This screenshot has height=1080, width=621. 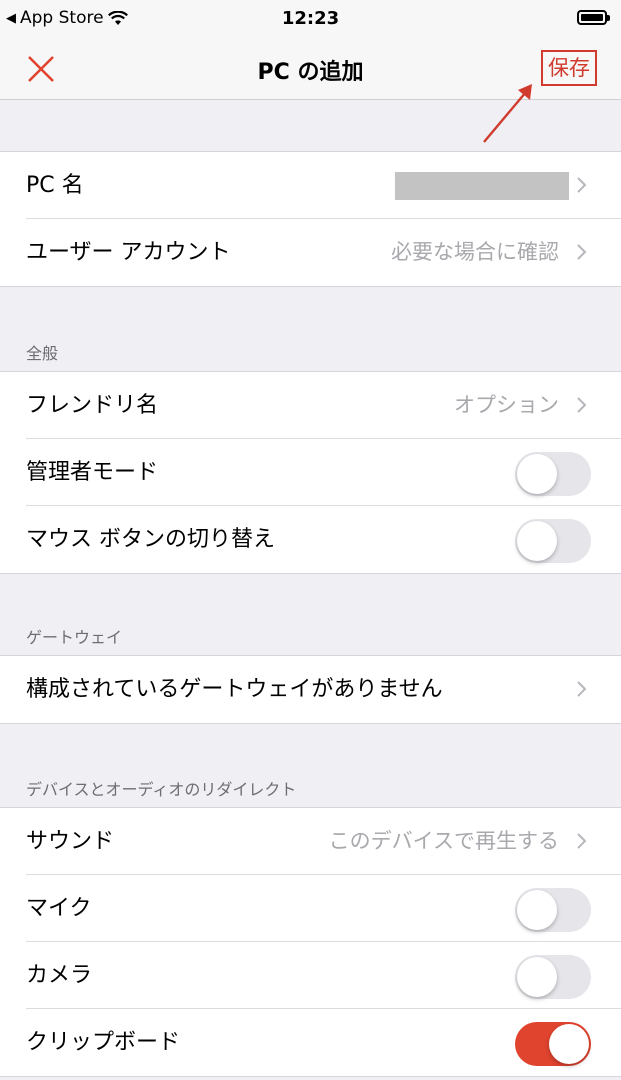 What do you see at coordinates (553, 1044) in the screenshot?
I see `clipboard-toggle` at bounding box center [553, 1044].